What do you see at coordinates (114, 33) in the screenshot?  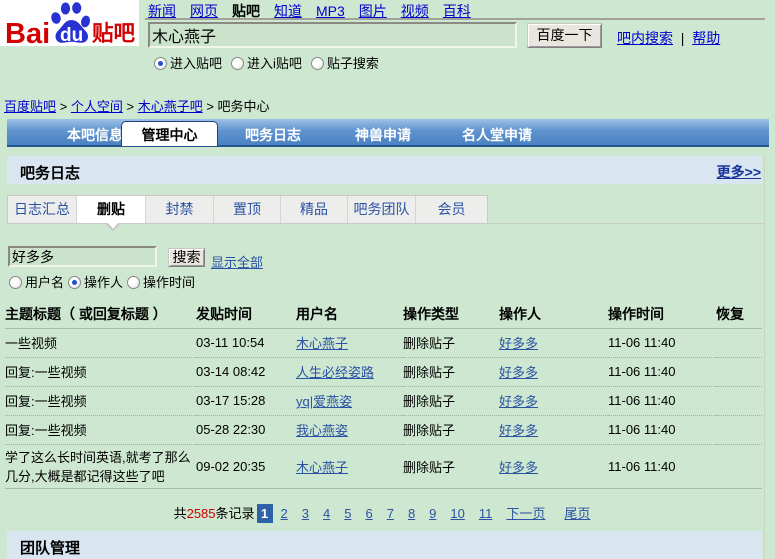 I see `svg-text: 贴吧` at bounding box center [114, 33].